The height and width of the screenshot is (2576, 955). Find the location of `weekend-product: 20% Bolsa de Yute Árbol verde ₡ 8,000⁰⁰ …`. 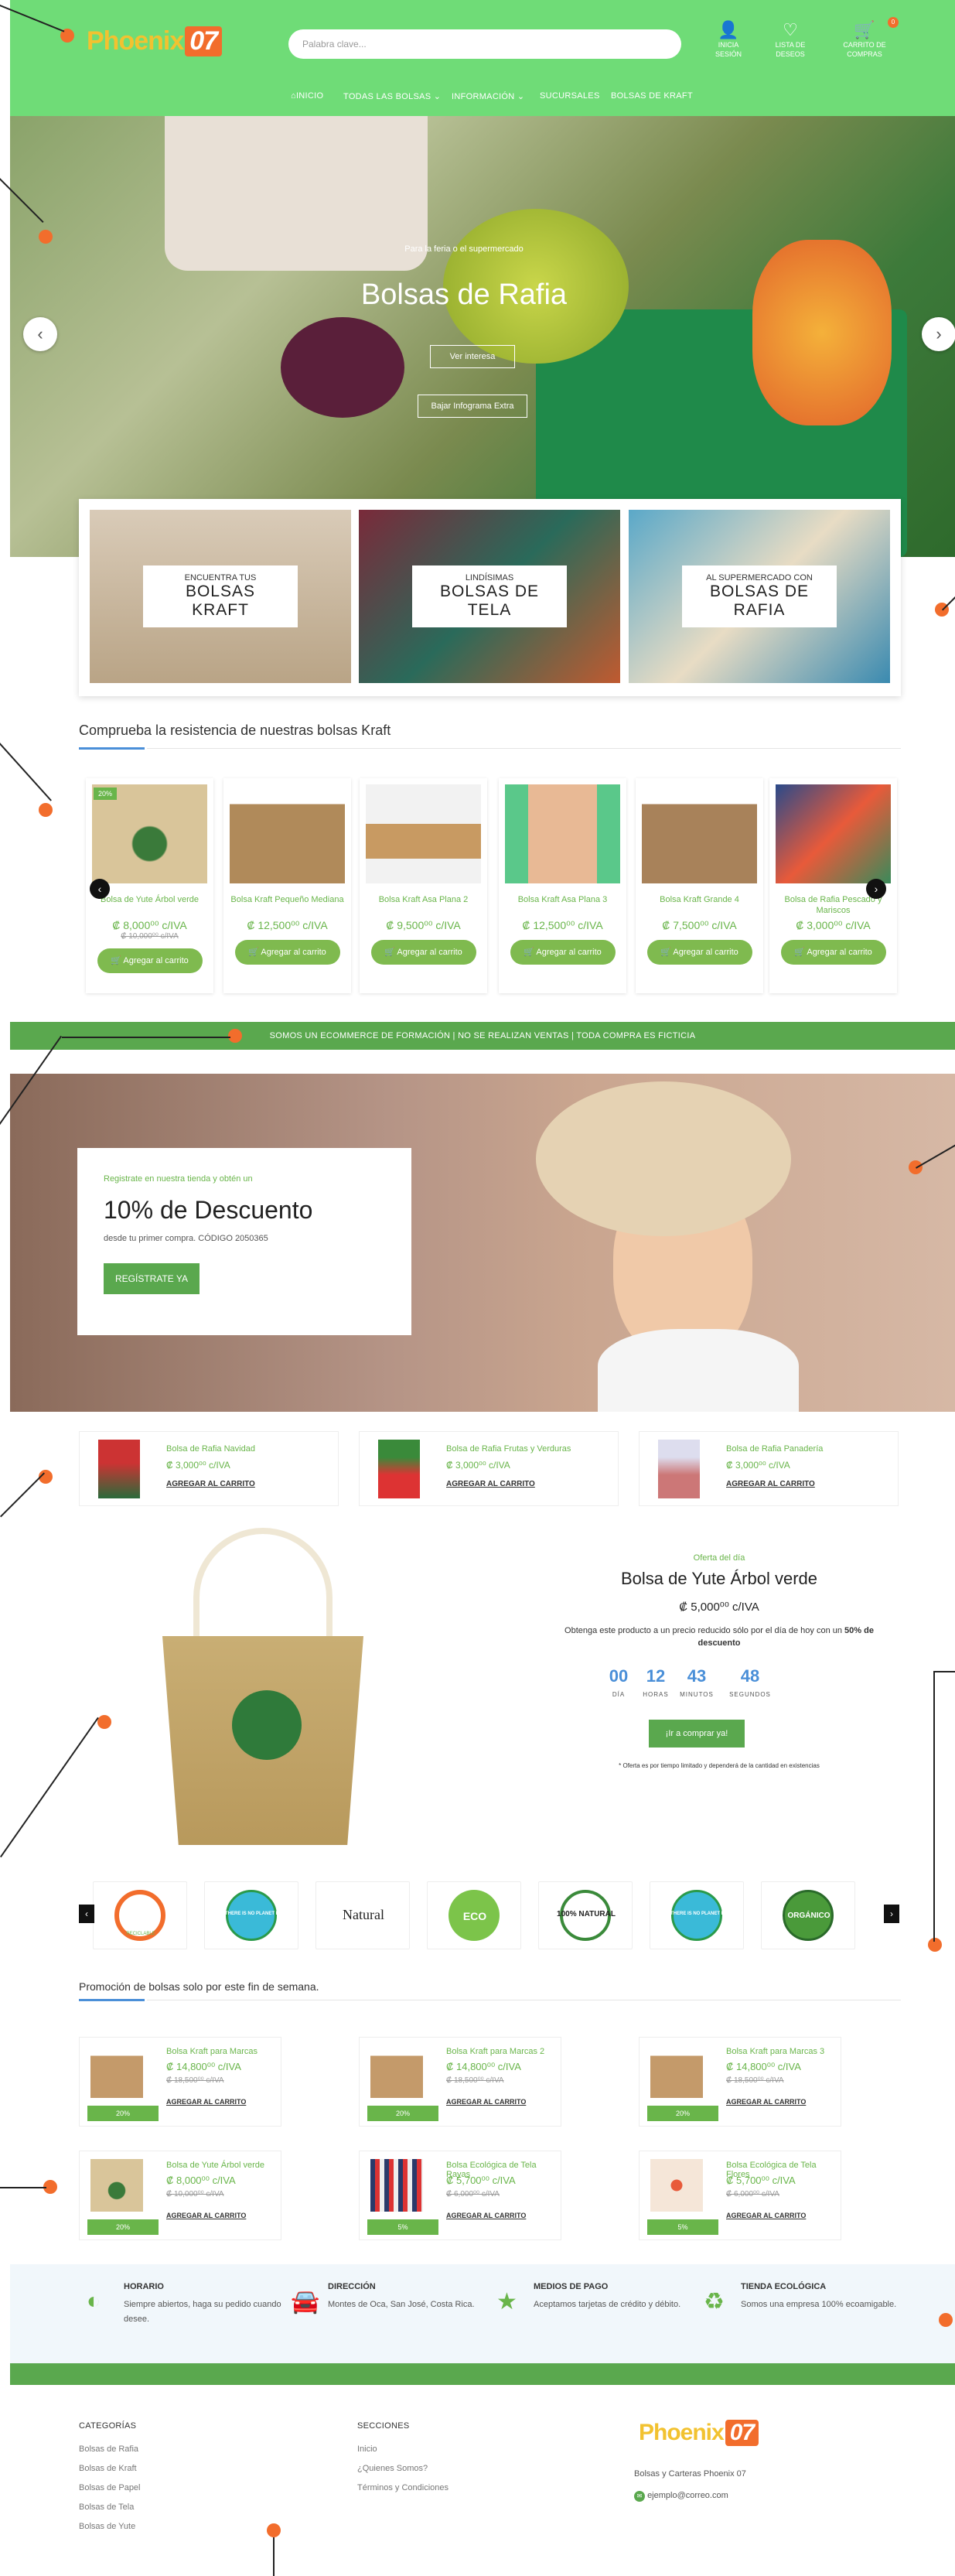

weekend-product: 20% Bolsa de Yute Árbol verde ₡ 8,000⁰⁰ … is located at coordinates (180, 2195).